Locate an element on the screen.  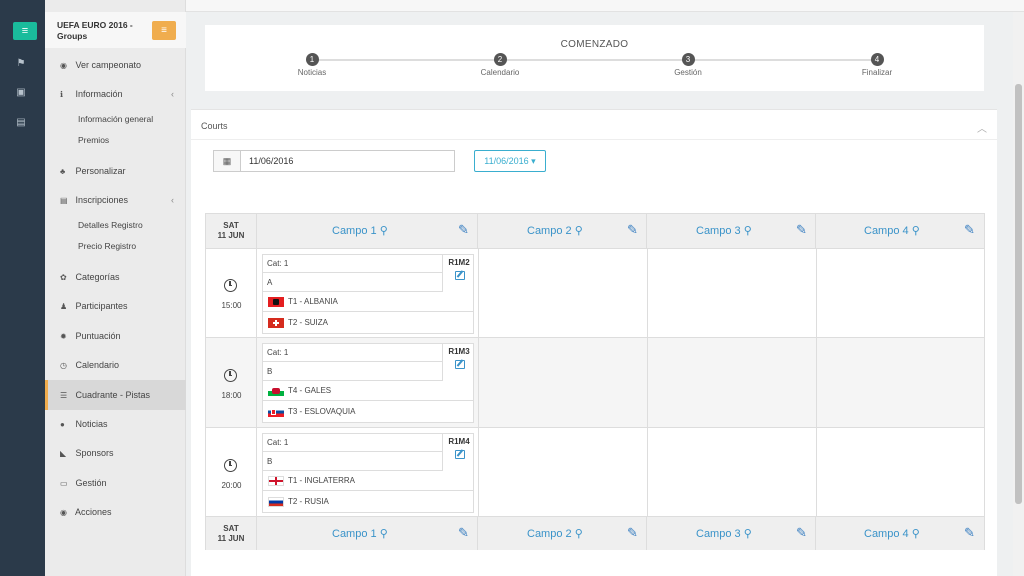
chevron-up-icon: ︿ is located at coordinates (982, 127).